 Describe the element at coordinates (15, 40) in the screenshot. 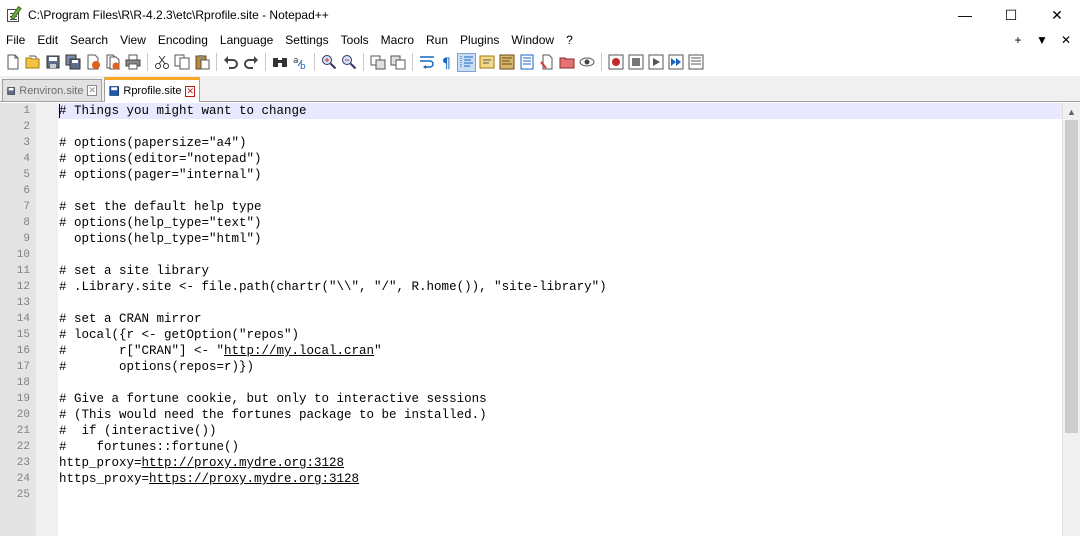

I see `menu-file: File` at that location.